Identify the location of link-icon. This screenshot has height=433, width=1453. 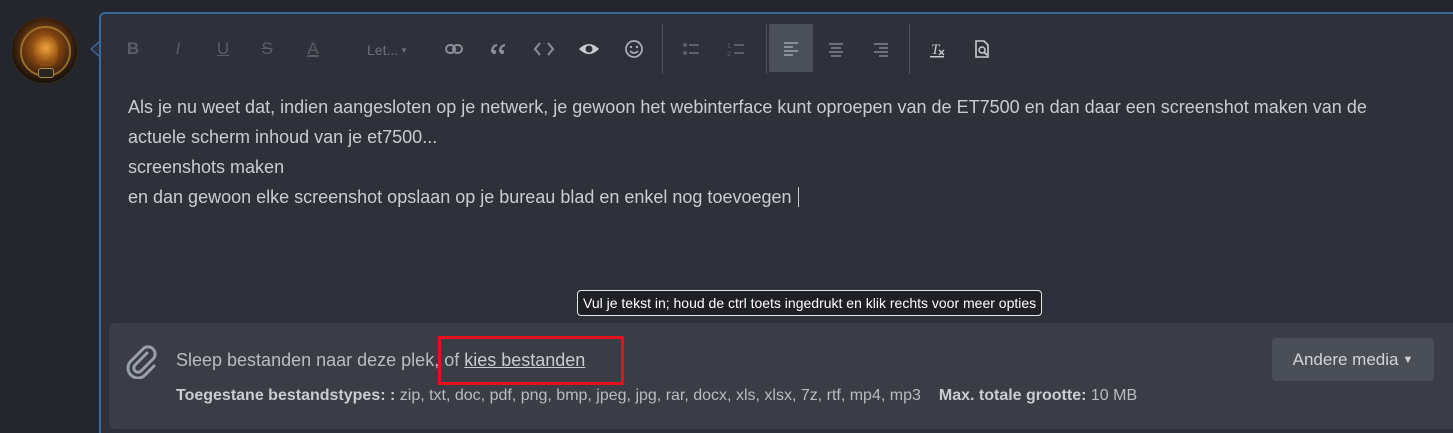
(454, 49).